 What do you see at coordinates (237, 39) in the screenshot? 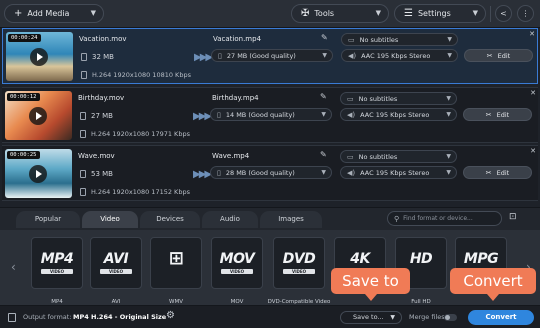
I see `output-file-name: Vacation.mp4` at bounding box center [237, 39].